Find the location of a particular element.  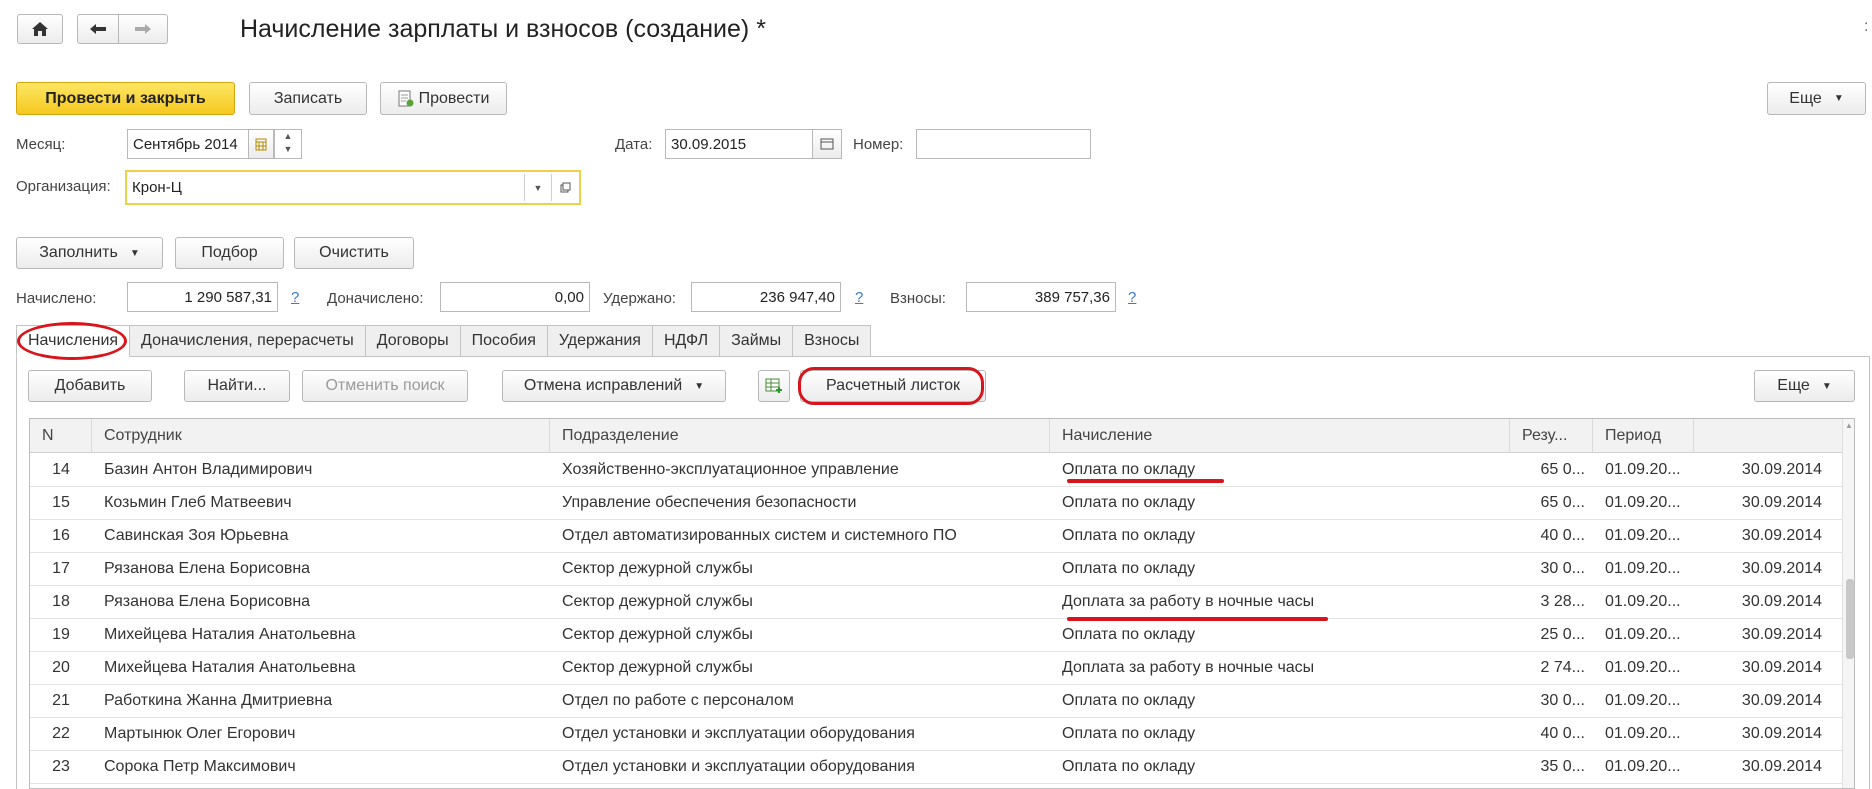

clear-button: Очистить is located at coordinates (354, 253).